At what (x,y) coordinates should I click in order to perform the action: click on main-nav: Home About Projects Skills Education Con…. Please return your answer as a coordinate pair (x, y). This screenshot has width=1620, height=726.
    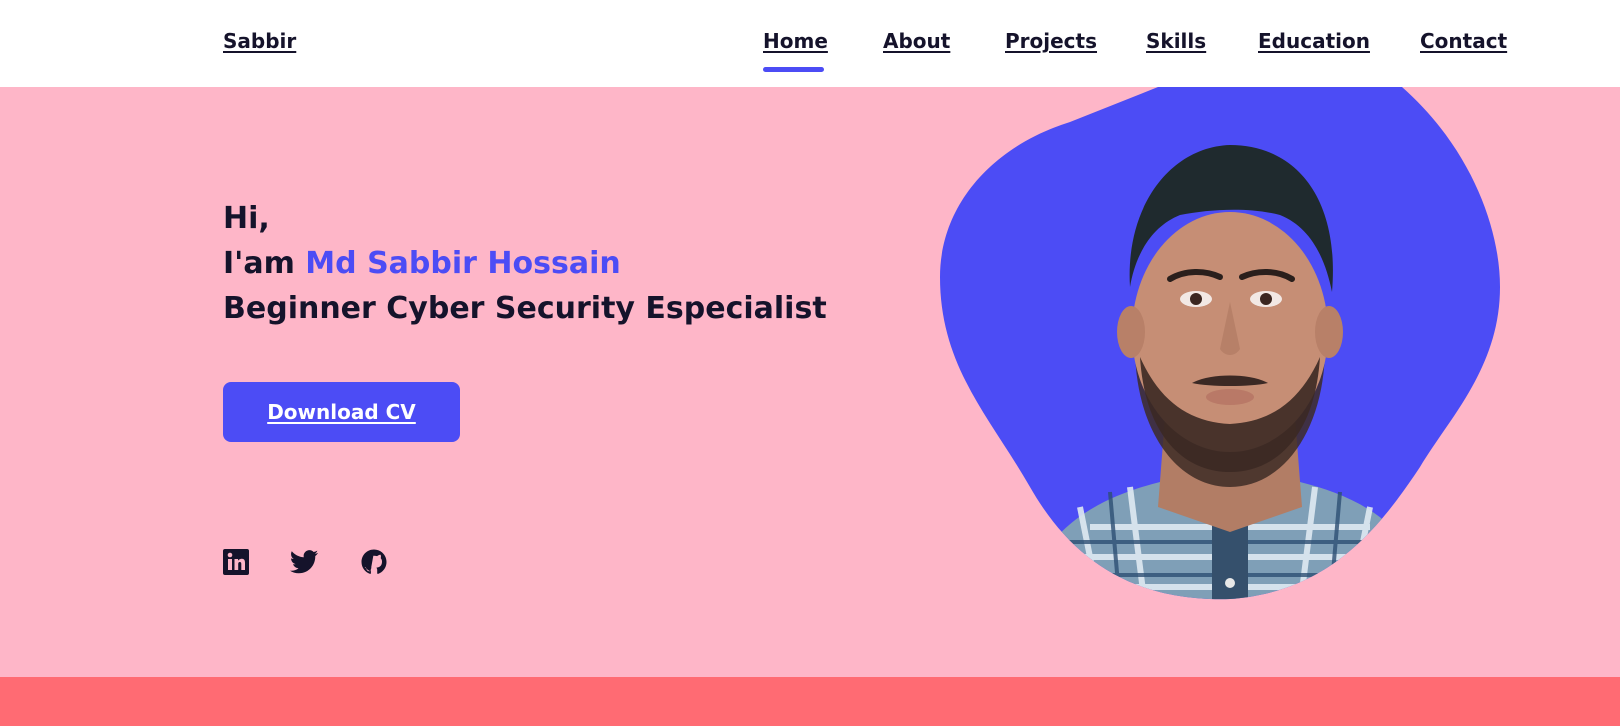
    Looking at the image, I should click on (810, 54).